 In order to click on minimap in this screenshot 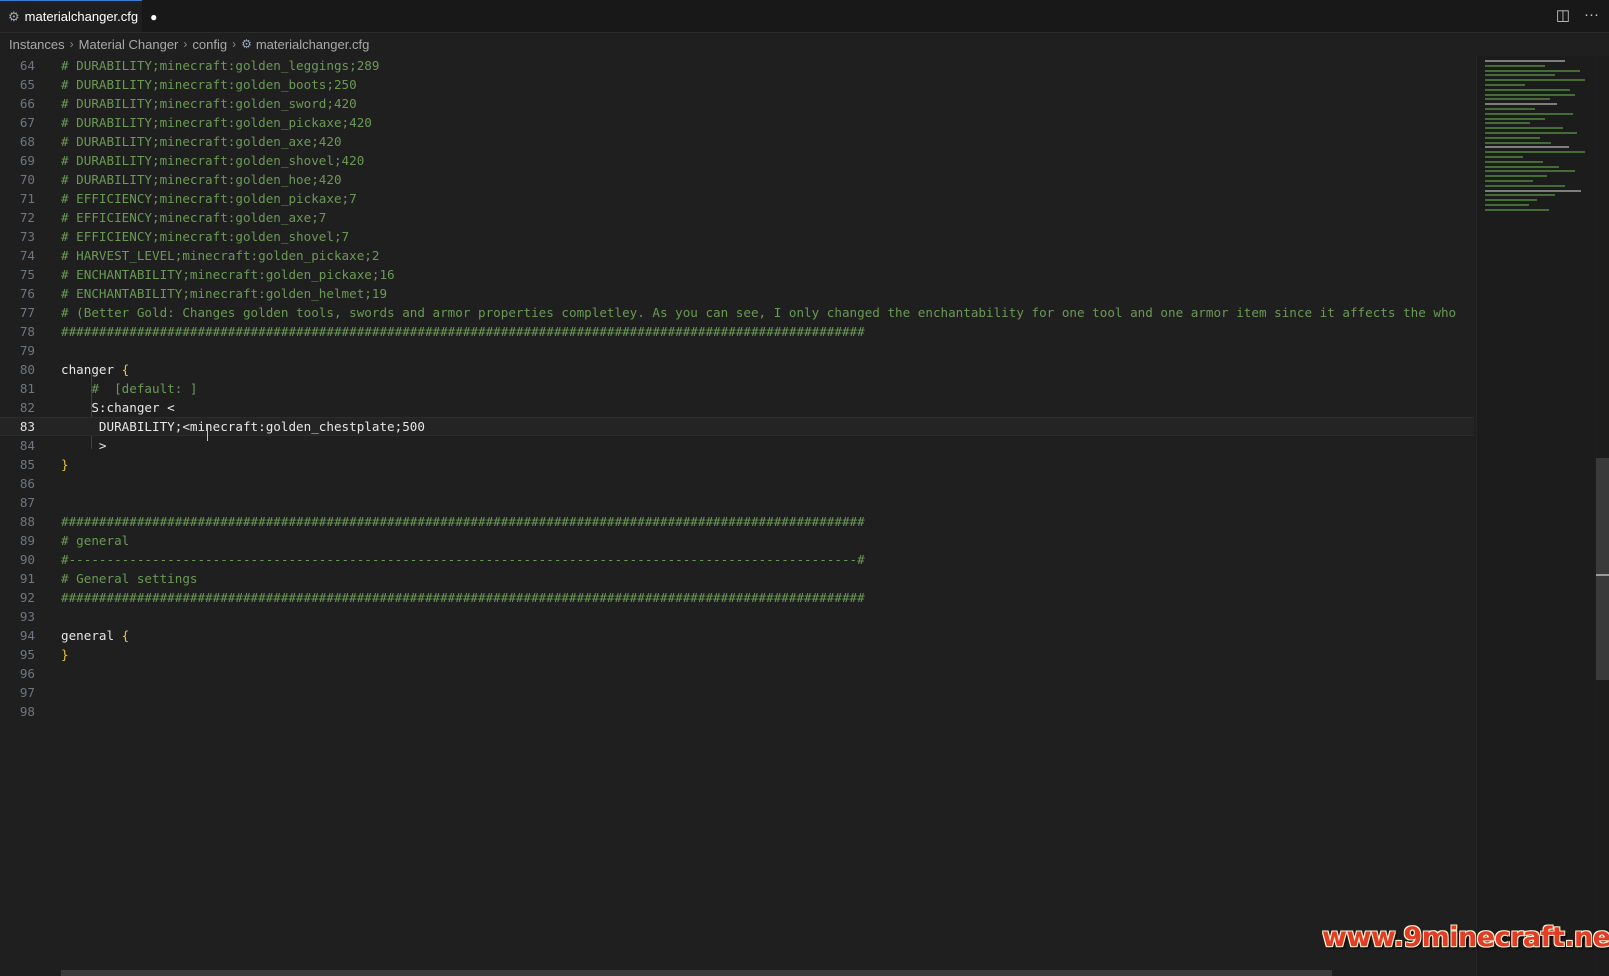, I will do `click(1535, 516)`.